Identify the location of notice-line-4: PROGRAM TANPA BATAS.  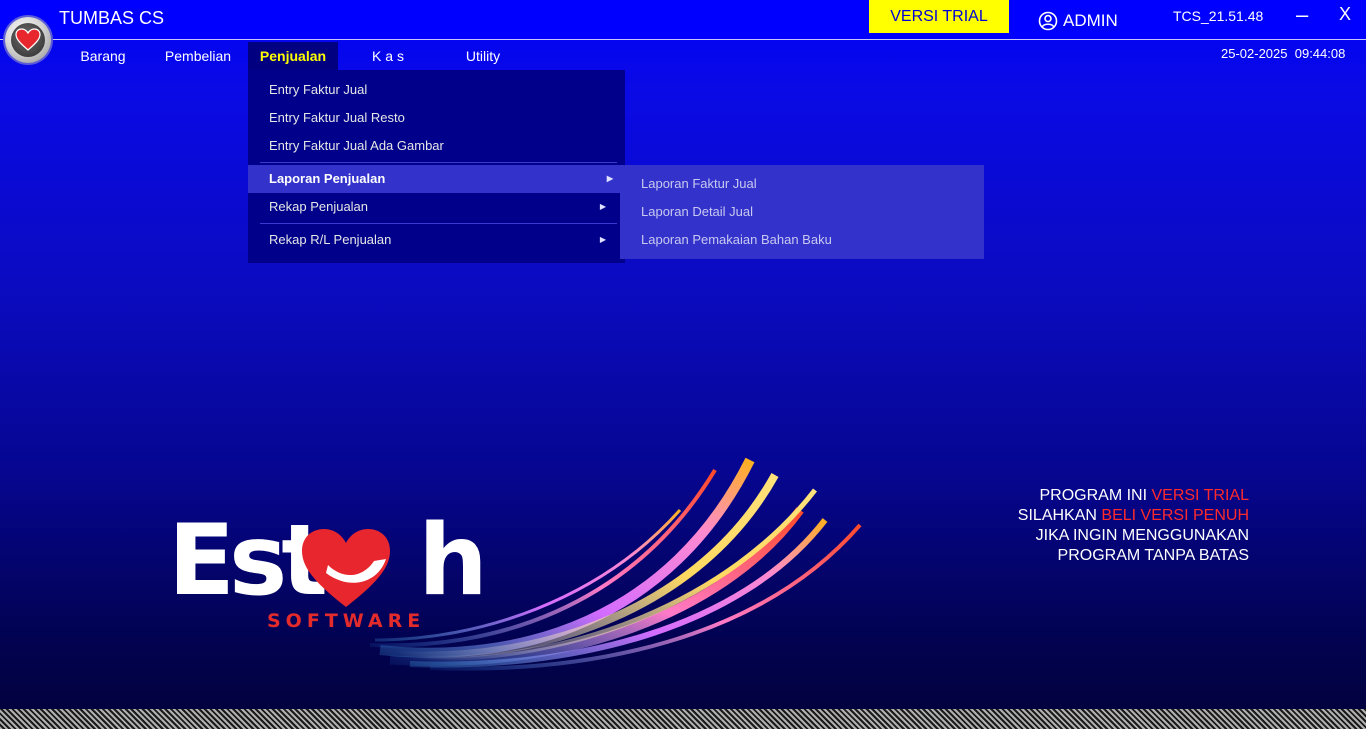
(1153, 555).